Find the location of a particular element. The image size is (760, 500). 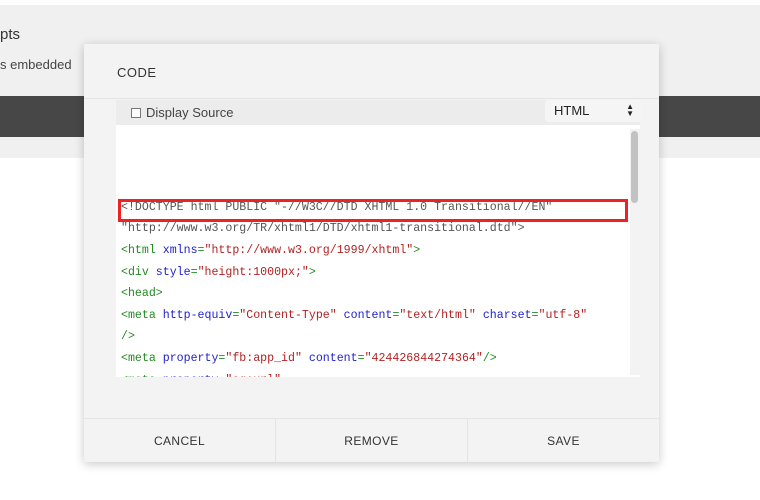

code-line: <meta property="og:url" is located at coordinates (354, 373).